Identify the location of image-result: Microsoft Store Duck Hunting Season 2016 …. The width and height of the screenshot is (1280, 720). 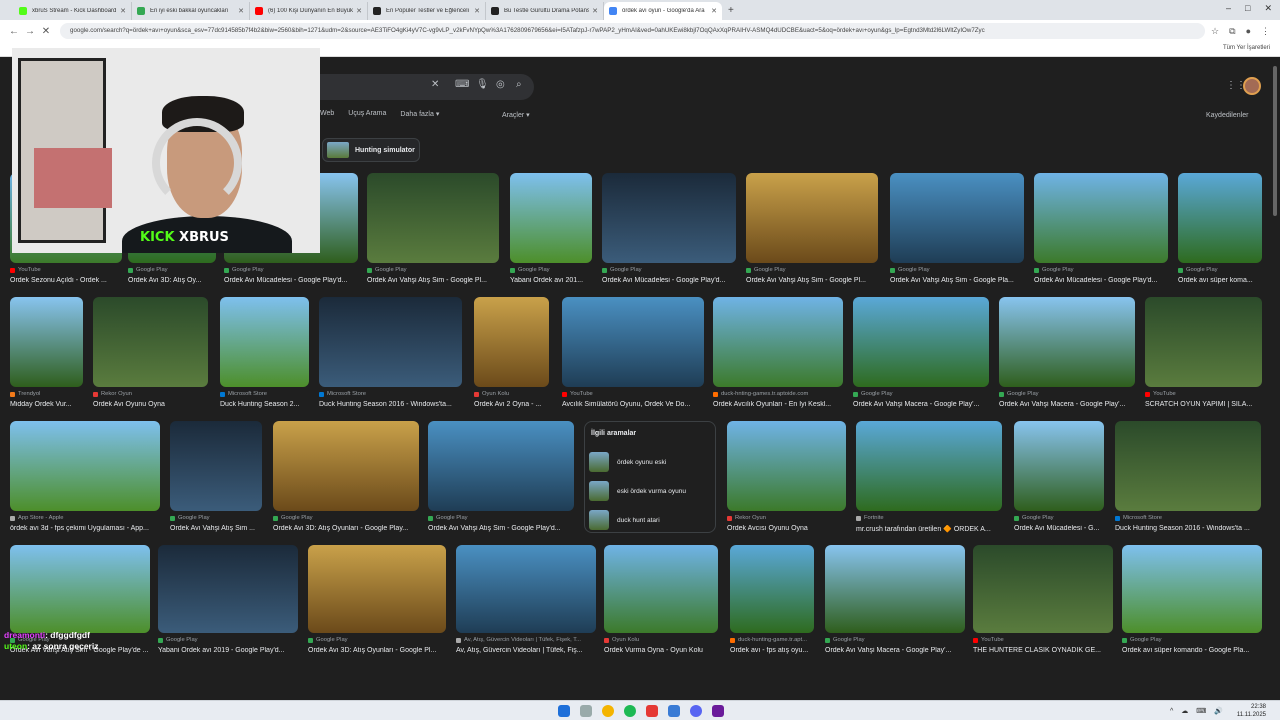
(390, 359).